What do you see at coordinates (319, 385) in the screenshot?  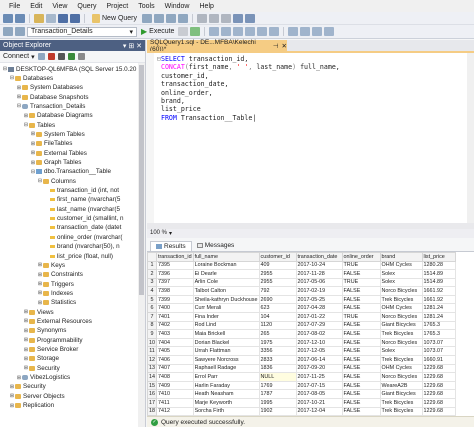 I see `table-cell: 2017-07-15` at bounding box center [319, 385].